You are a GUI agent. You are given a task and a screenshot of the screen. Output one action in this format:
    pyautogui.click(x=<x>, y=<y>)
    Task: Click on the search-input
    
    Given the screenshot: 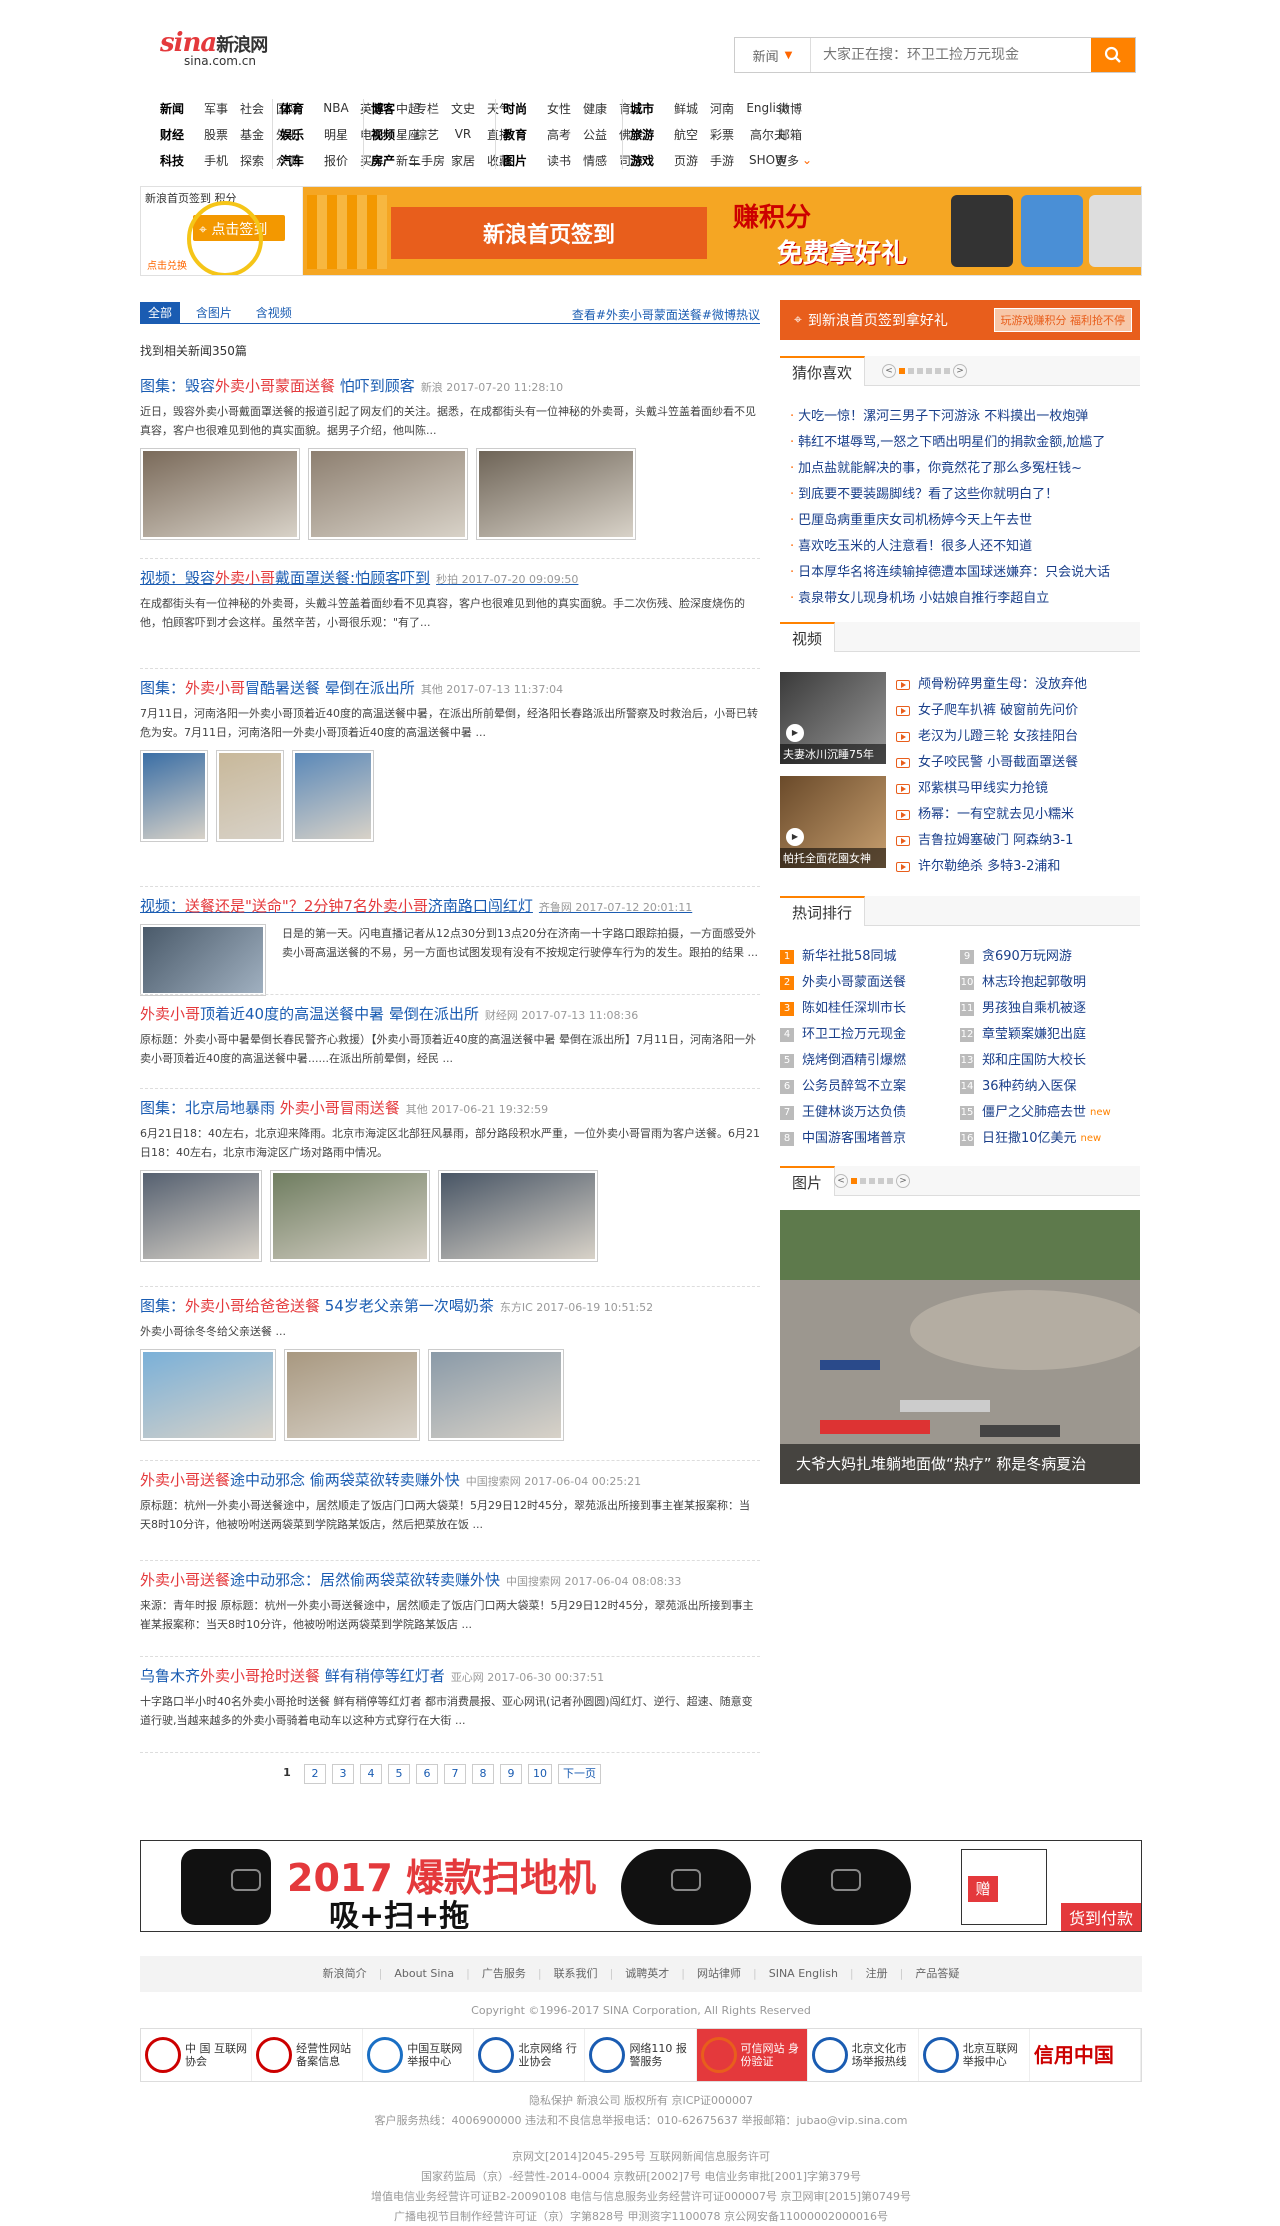 What is the action you would take?
    pyautogui.click(x=951, y=55)
    